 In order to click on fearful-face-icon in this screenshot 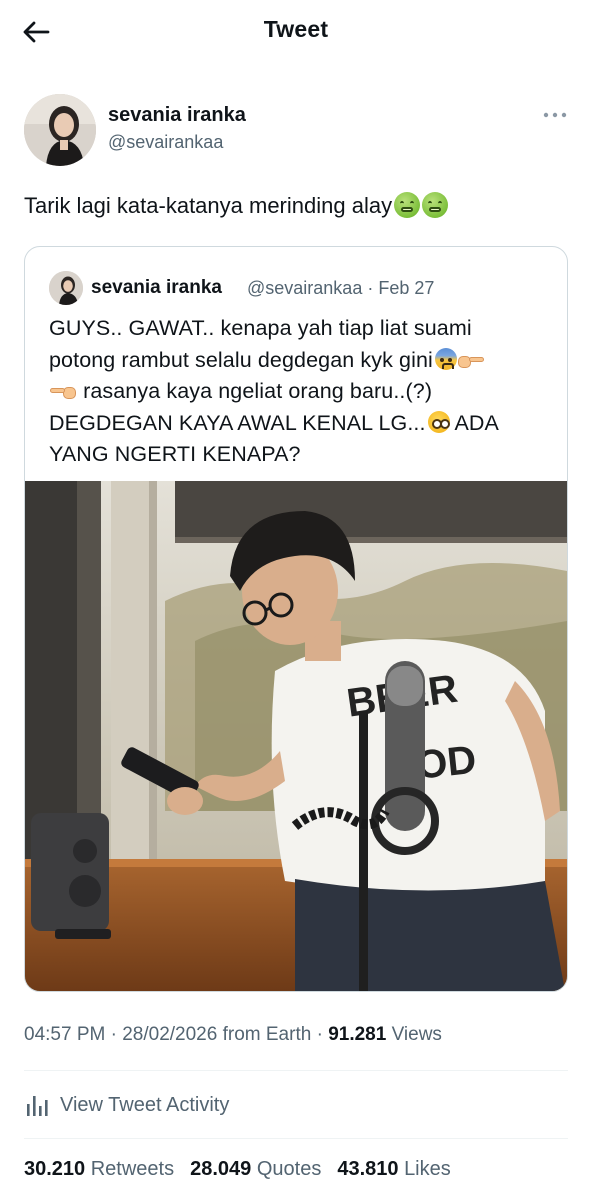, I will do `click(445, 358)`.